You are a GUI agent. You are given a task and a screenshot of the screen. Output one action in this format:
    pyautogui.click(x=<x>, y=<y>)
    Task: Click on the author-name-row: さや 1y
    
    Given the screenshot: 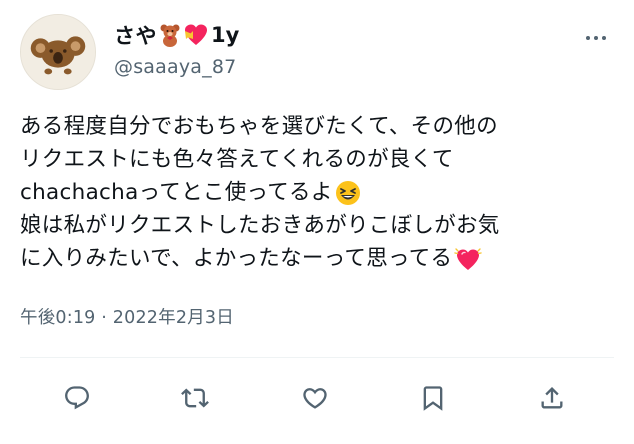 What is the action you would take?
    pyautogui.click(x=176, y=35)
    